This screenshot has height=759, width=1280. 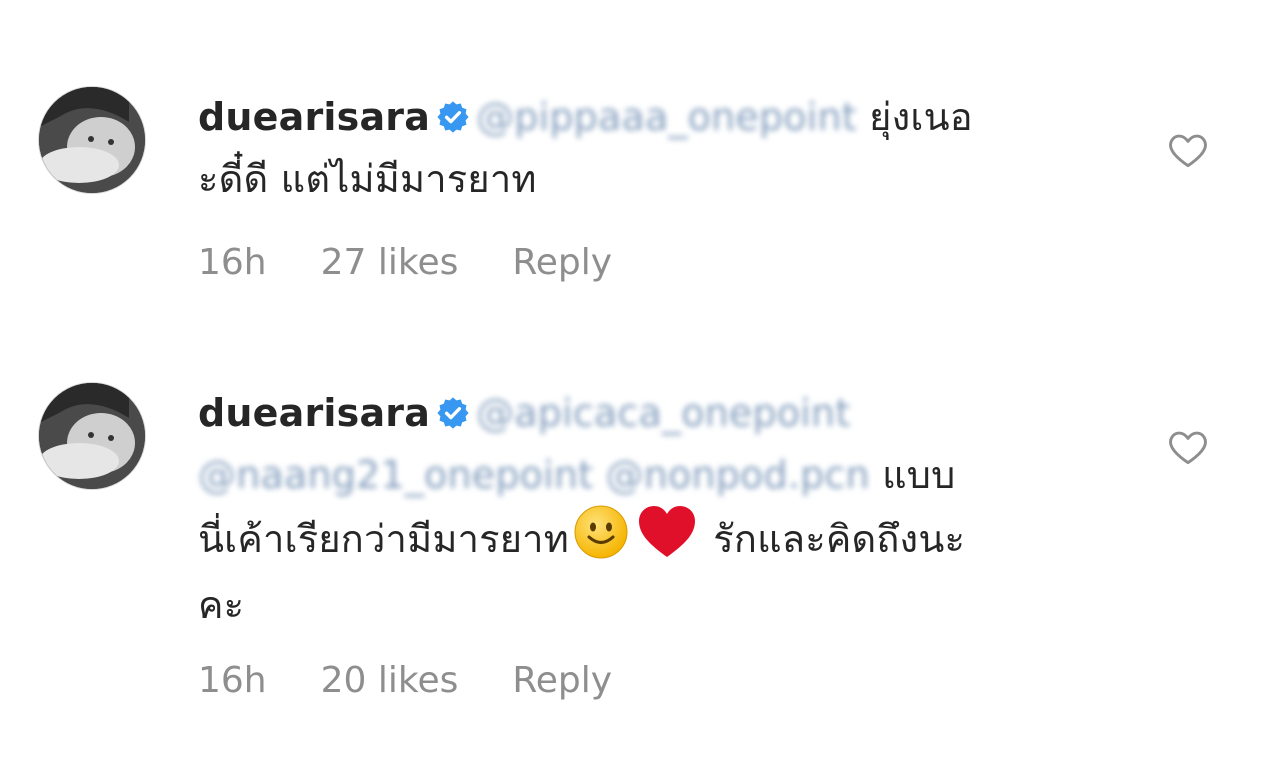 I want to click on comment-text: คะ, so click(x=221, y=605).